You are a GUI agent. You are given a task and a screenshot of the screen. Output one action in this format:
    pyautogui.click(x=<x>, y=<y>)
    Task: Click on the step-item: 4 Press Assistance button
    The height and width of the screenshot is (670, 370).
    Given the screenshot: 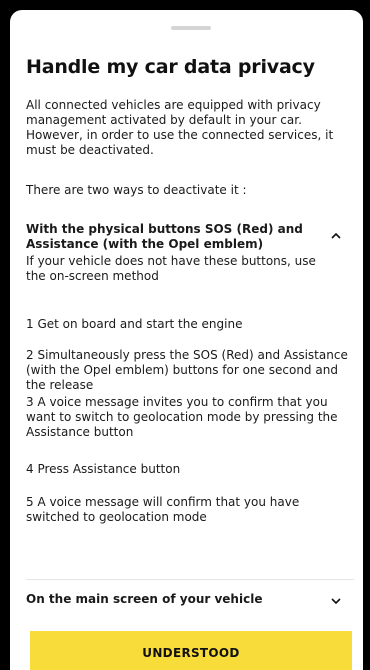 What is the action you would take?
    pyautogui.click(x=103, y=469)
    